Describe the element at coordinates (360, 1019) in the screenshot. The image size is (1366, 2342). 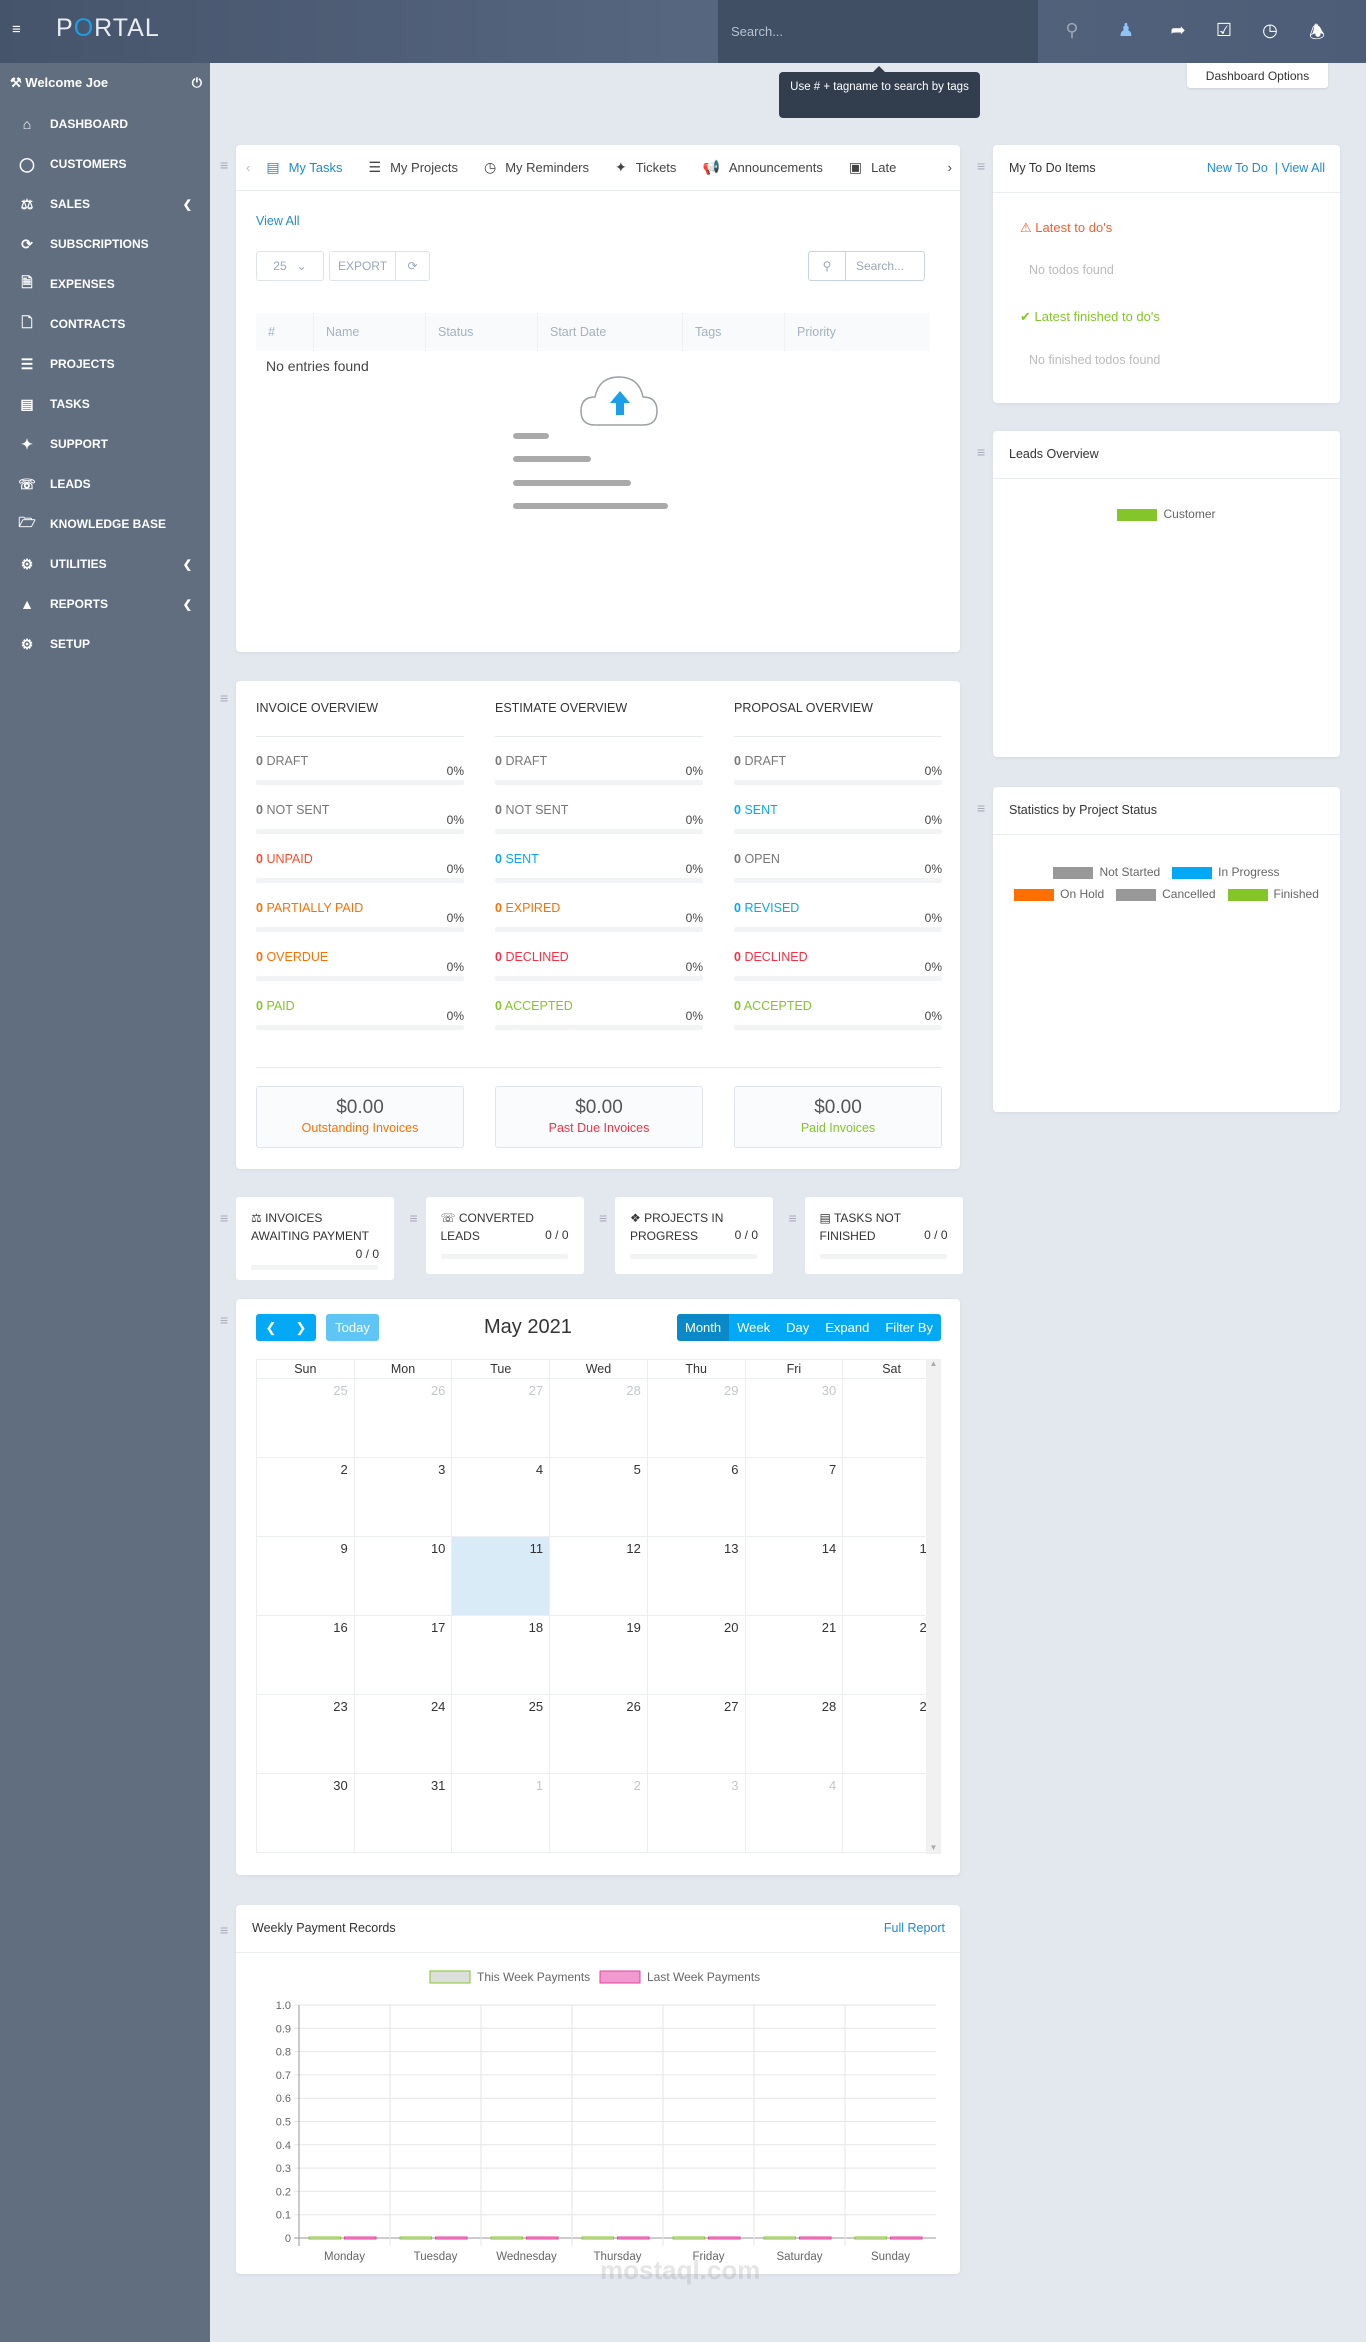
I see `overview-row: 0 PAID 0%` at that location.